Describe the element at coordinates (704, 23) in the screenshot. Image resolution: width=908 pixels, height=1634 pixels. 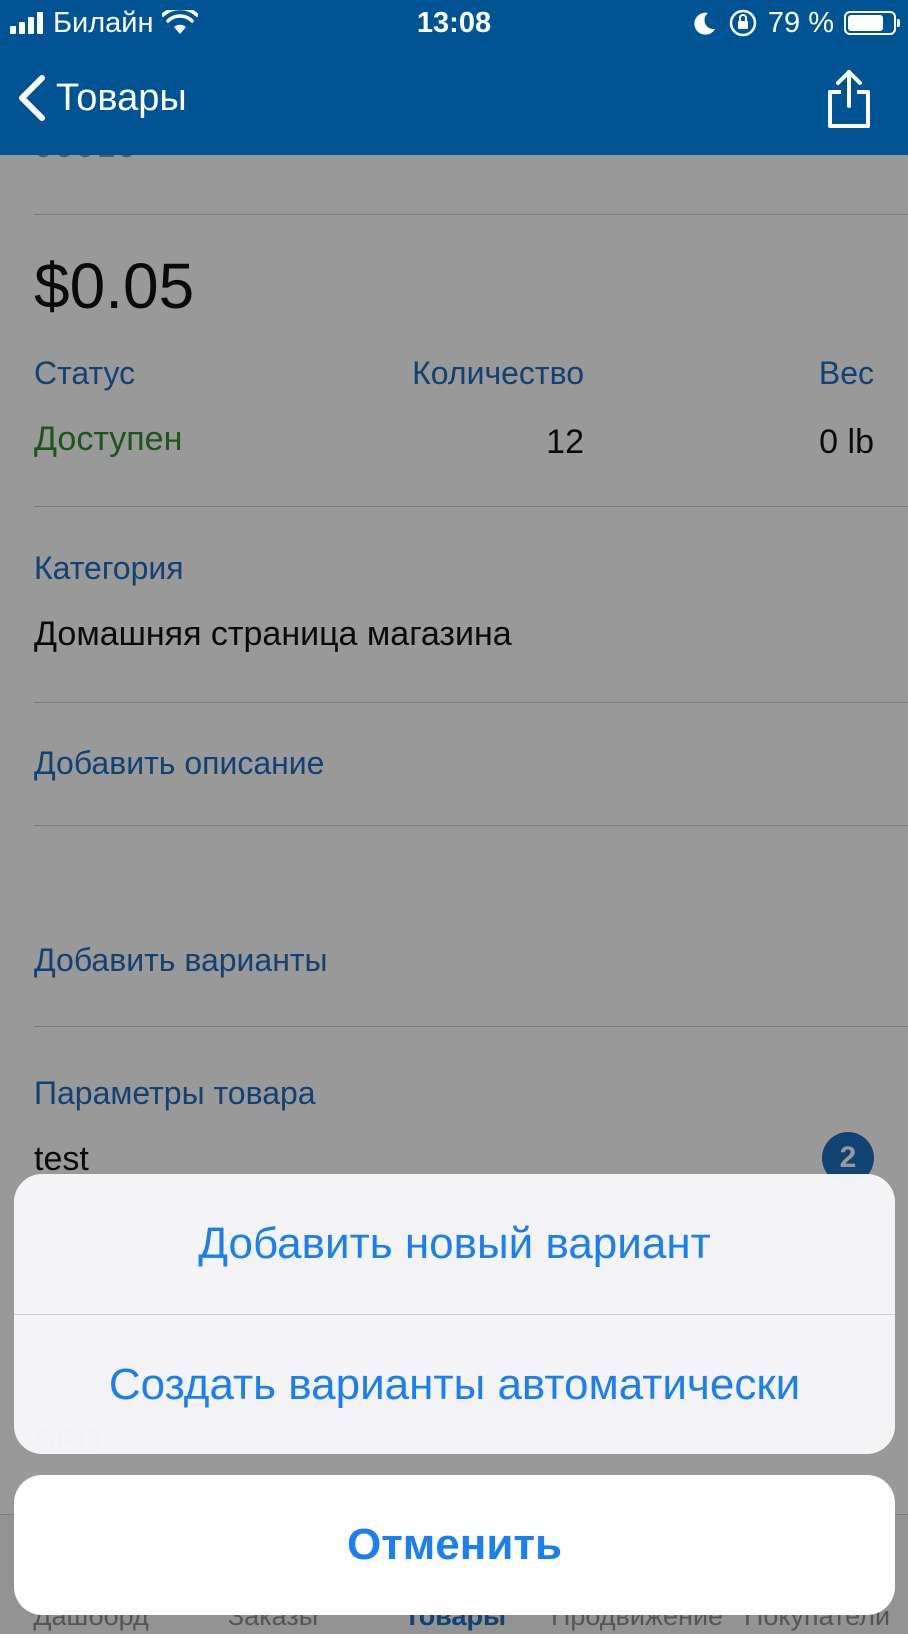
I see `moon-icon` at that location.